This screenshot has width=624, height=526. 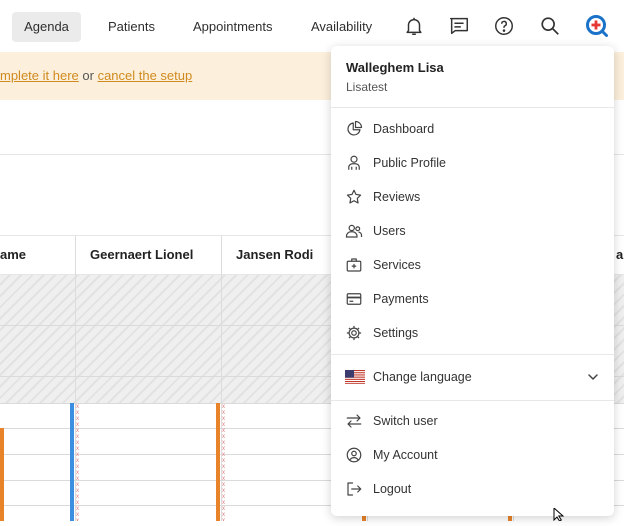 I want to click on message-icon, so click(x=459, y=26).